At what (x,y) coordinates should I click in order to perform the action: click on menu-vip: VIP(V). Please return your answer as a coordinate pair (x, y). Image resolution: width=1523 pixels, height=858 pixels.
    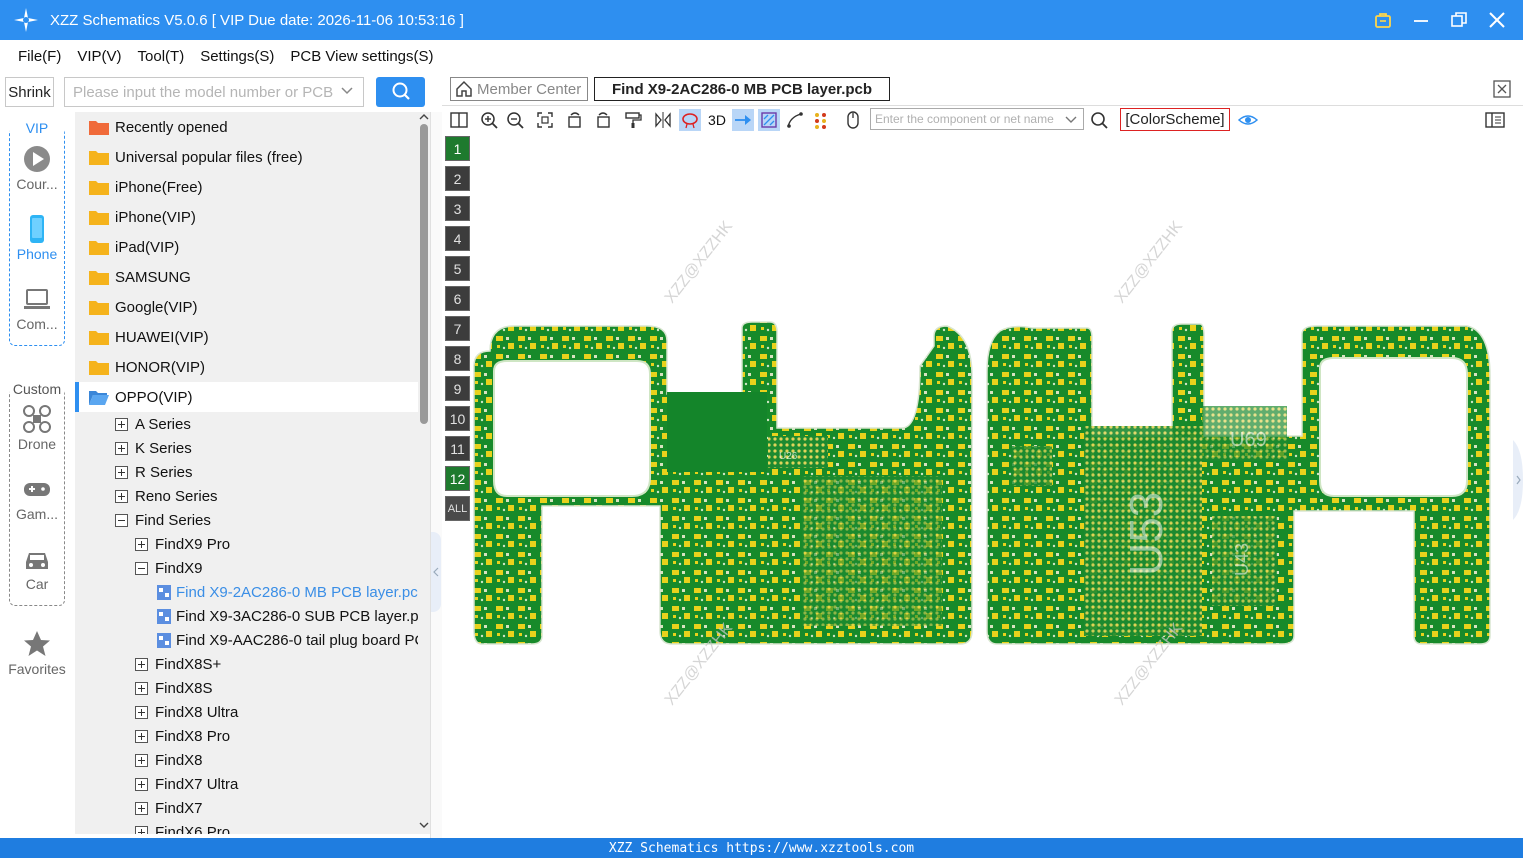
    Looking at the image, I should click on (99, 56).